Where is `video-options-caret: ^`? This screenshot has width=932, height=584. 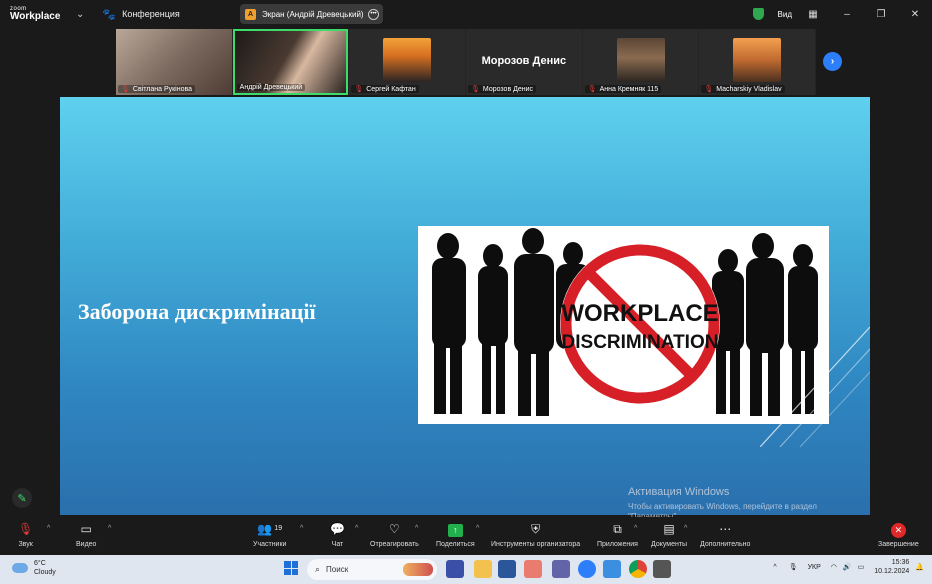 video-options-caret: ^ is located at coordinates (109, 528).